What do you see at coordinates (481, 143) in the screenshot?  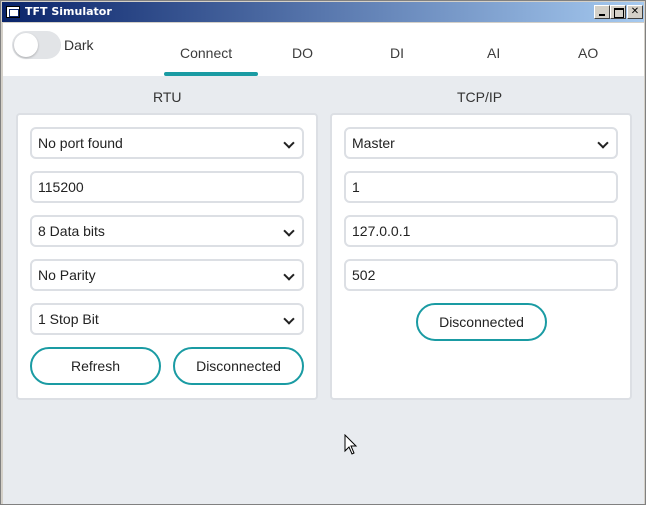 I see `mode-select: Master` at bounding box center [481, 143].